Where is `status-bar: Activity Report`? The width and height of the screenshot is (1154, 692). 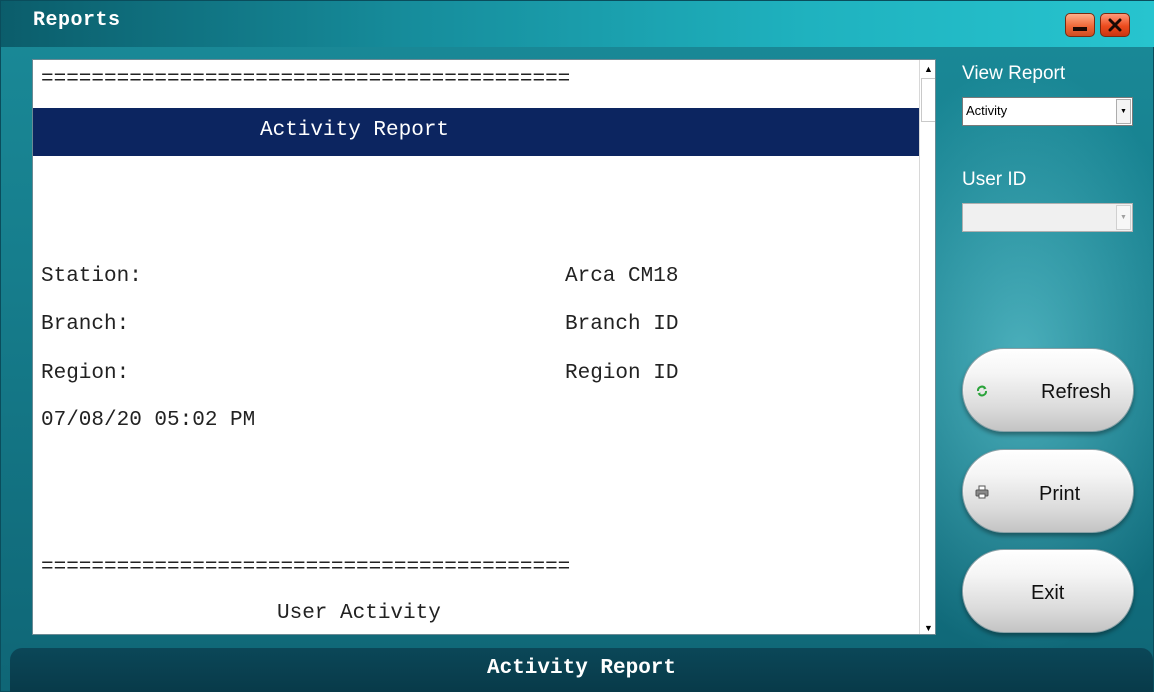
status-bar: Activity Report is located at coordinates (581, 670).